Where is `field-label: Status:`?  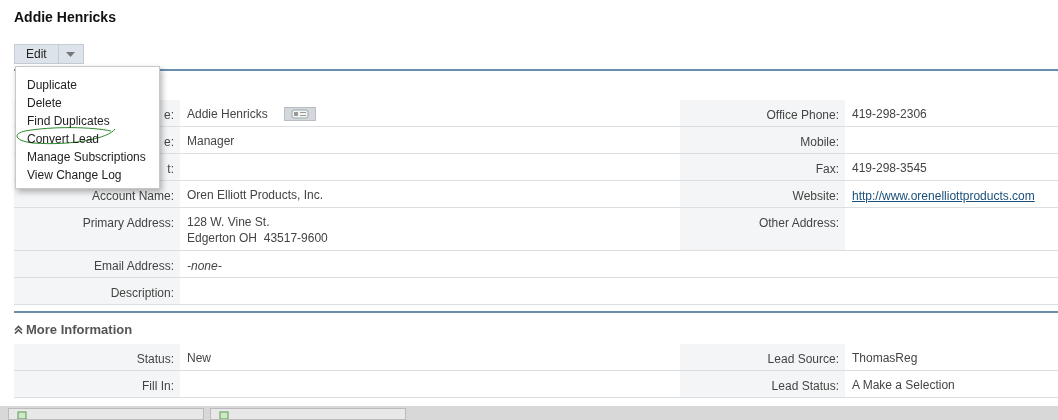 field-label: Status: is located at coordinates (155, 359).